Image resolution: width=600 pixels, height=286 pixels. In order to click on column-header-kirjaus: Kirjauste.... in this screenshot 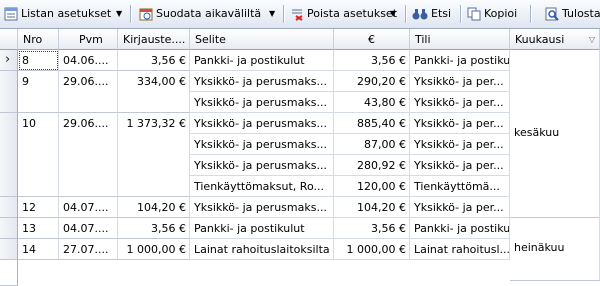, I will do `click(154, 39)`.